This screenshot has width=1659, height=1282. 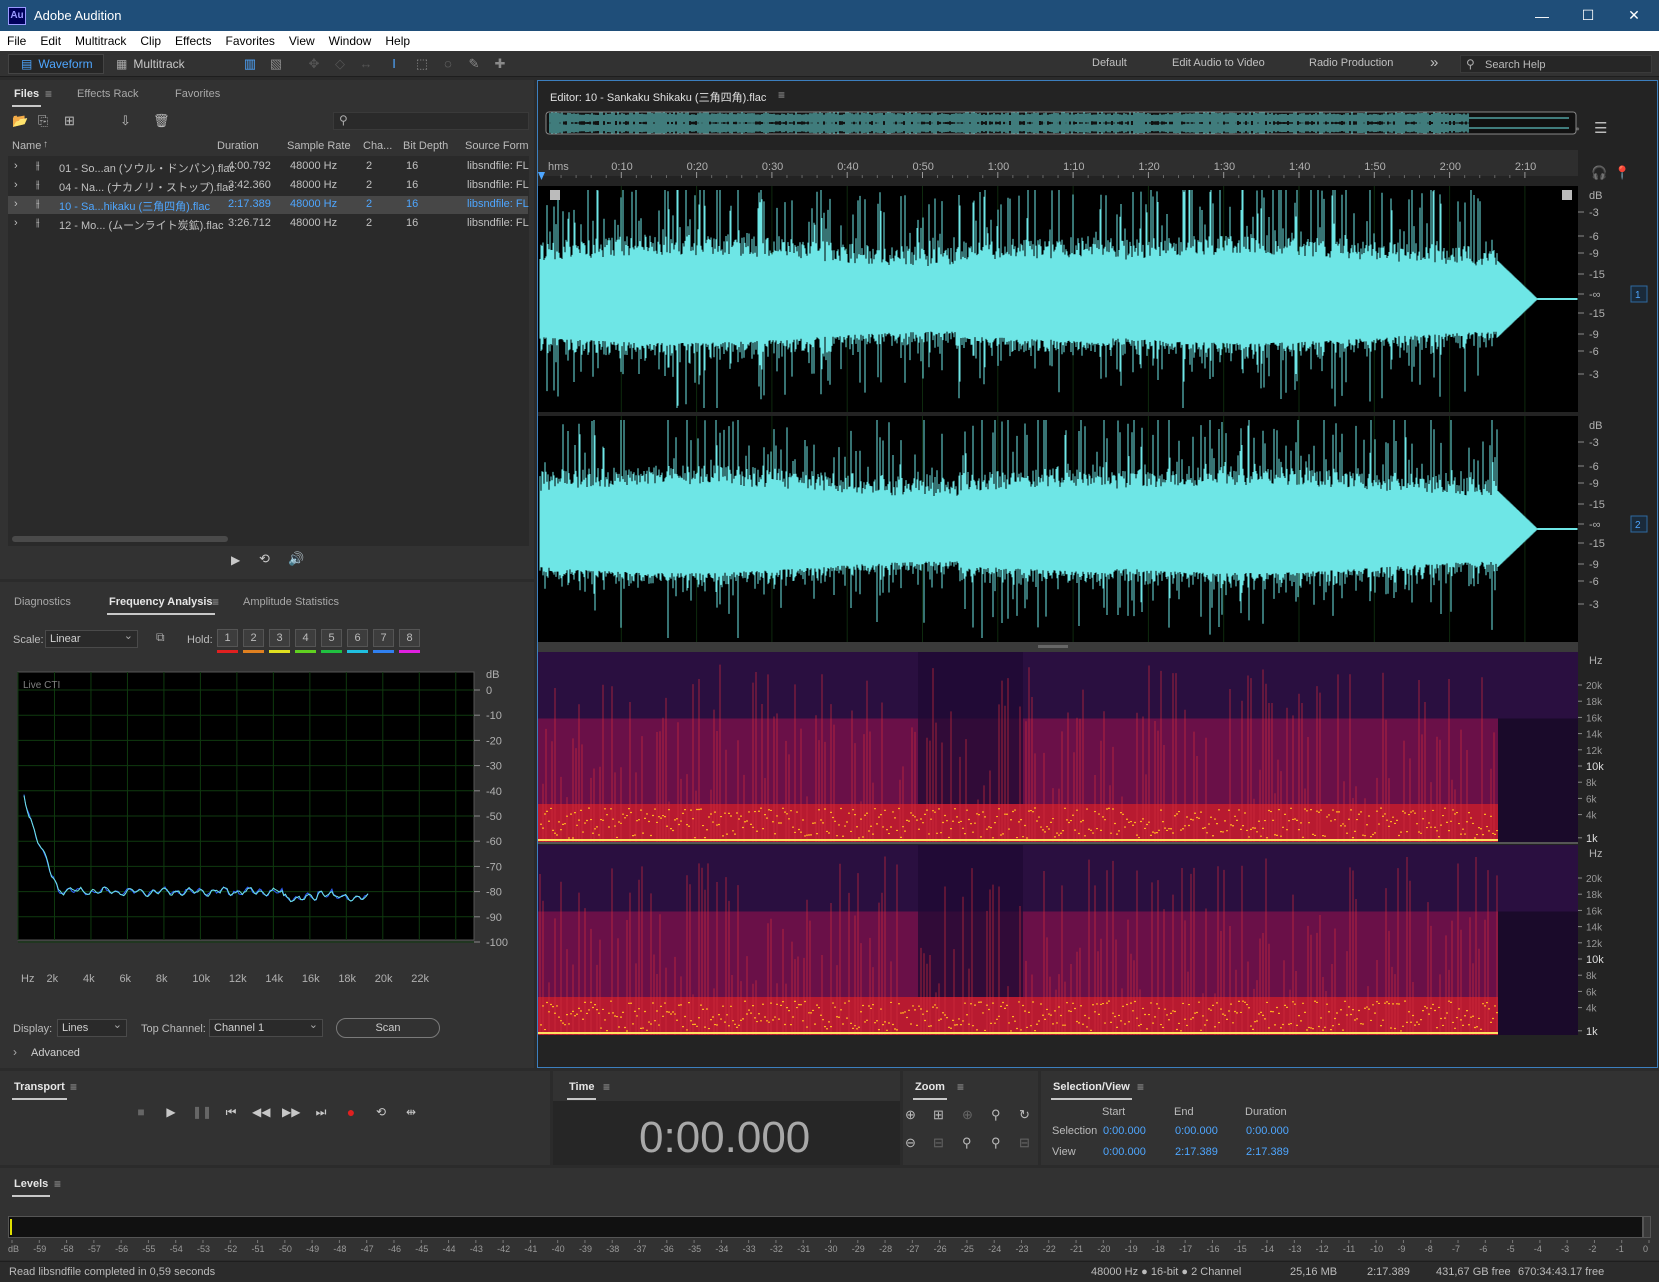 I want to click on lasso-tool-icon: ◌, so click(x=448, y=64).